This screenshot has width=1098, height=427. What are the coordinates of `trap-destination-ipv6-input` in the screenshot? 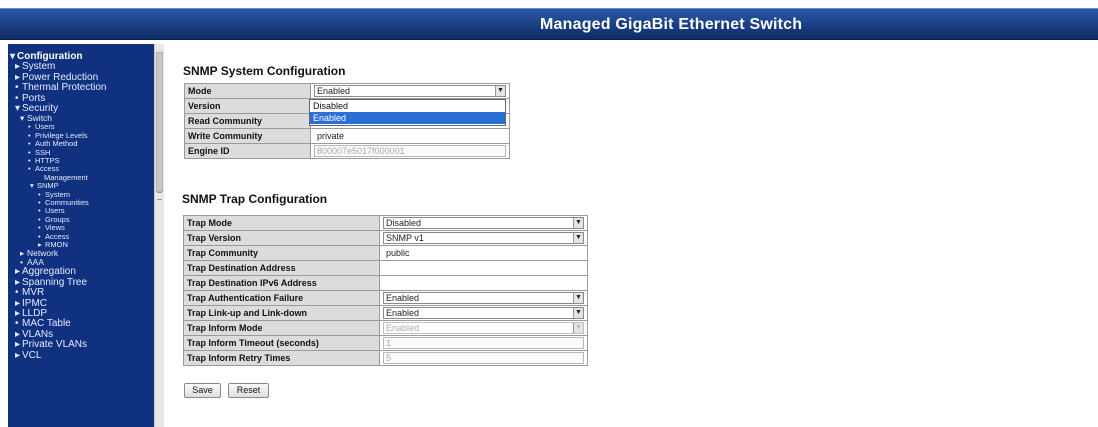 It's located at (483, 283).